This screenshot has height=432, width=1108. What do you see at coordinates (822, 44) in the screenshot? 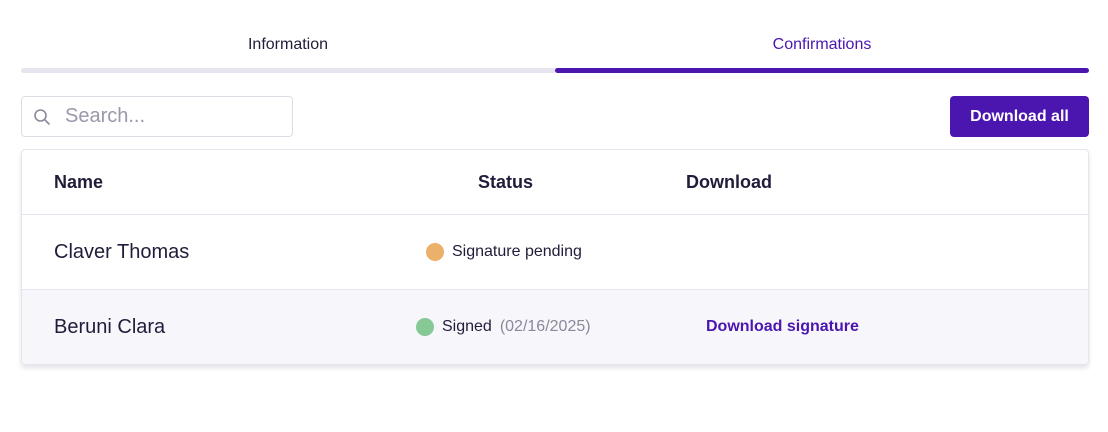
I see `tab-confirmations-label: Confirmations` at bounding box center [822, 44].